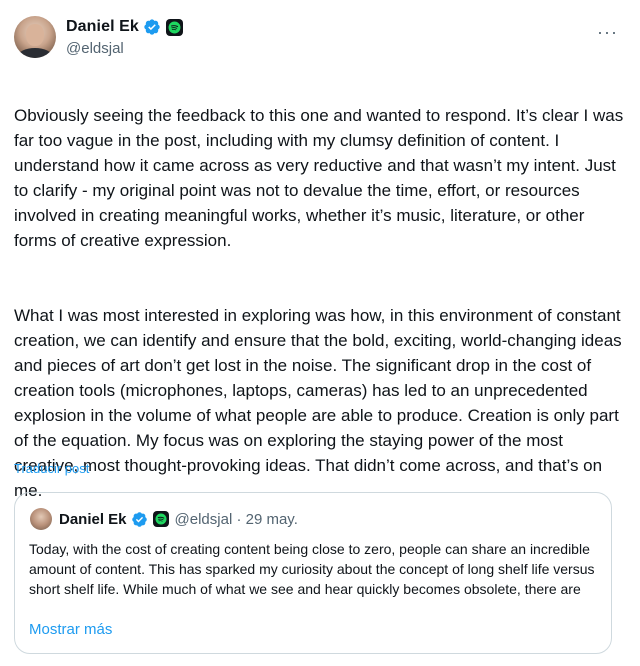  What do you see at coordinates (51, 468) in the screenshot?
I see `translate-post-link: Traducir post` at bounding box center [51, 468].